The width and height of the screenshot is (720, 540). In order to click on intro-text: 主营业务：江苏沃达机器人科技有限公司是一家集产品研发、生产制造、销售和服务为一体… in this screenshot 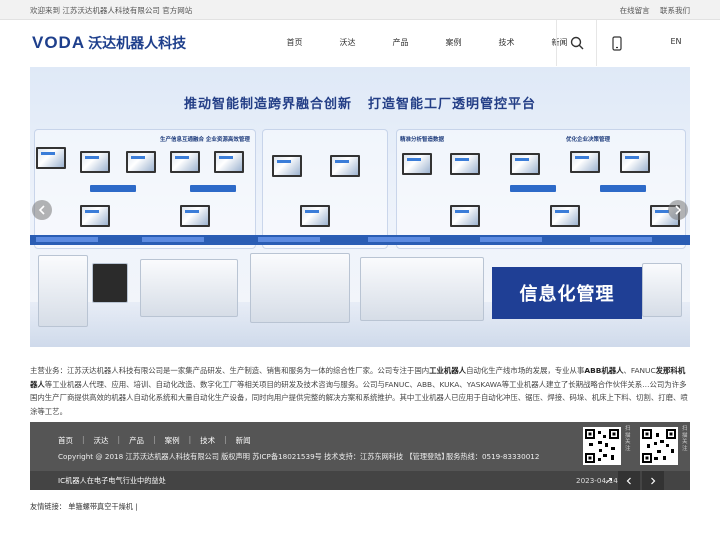, I will do `click(230, 370)`.